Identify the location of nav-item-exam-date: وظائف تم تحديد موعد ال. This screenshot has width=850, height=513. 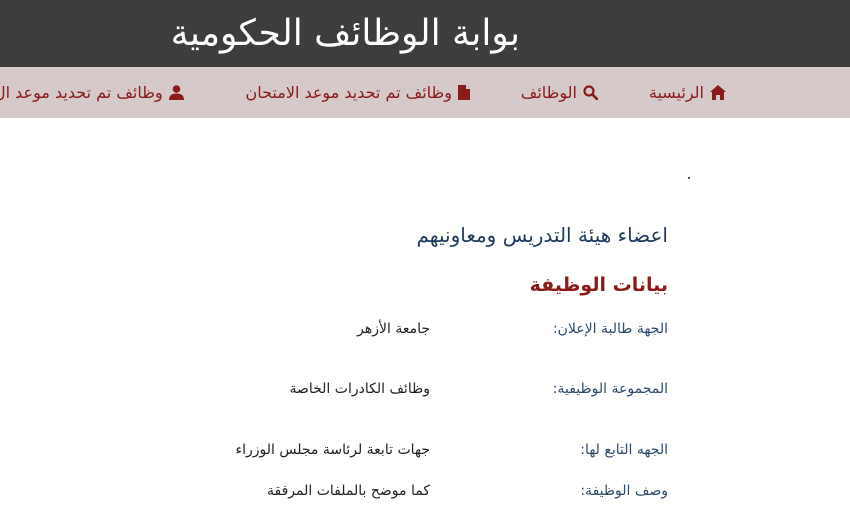
(92, 92).